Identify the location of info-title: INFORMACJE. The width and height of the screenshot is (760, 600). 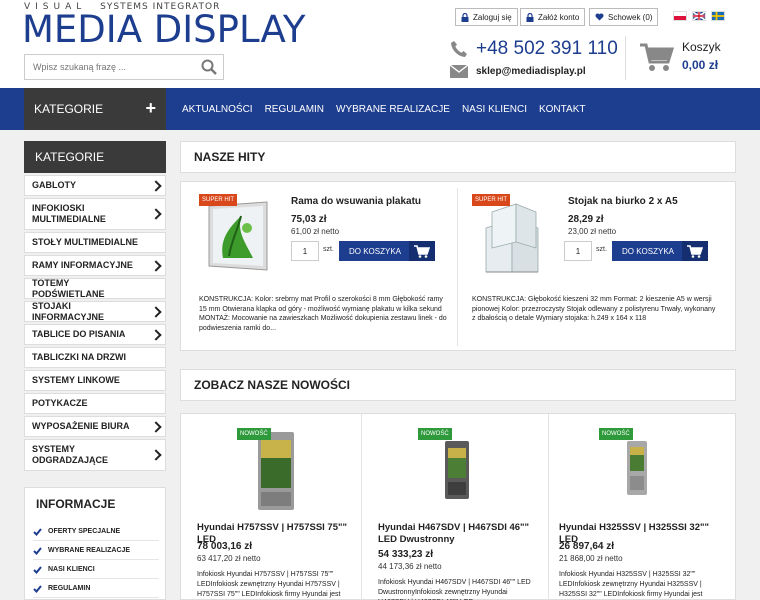
(76, 504).